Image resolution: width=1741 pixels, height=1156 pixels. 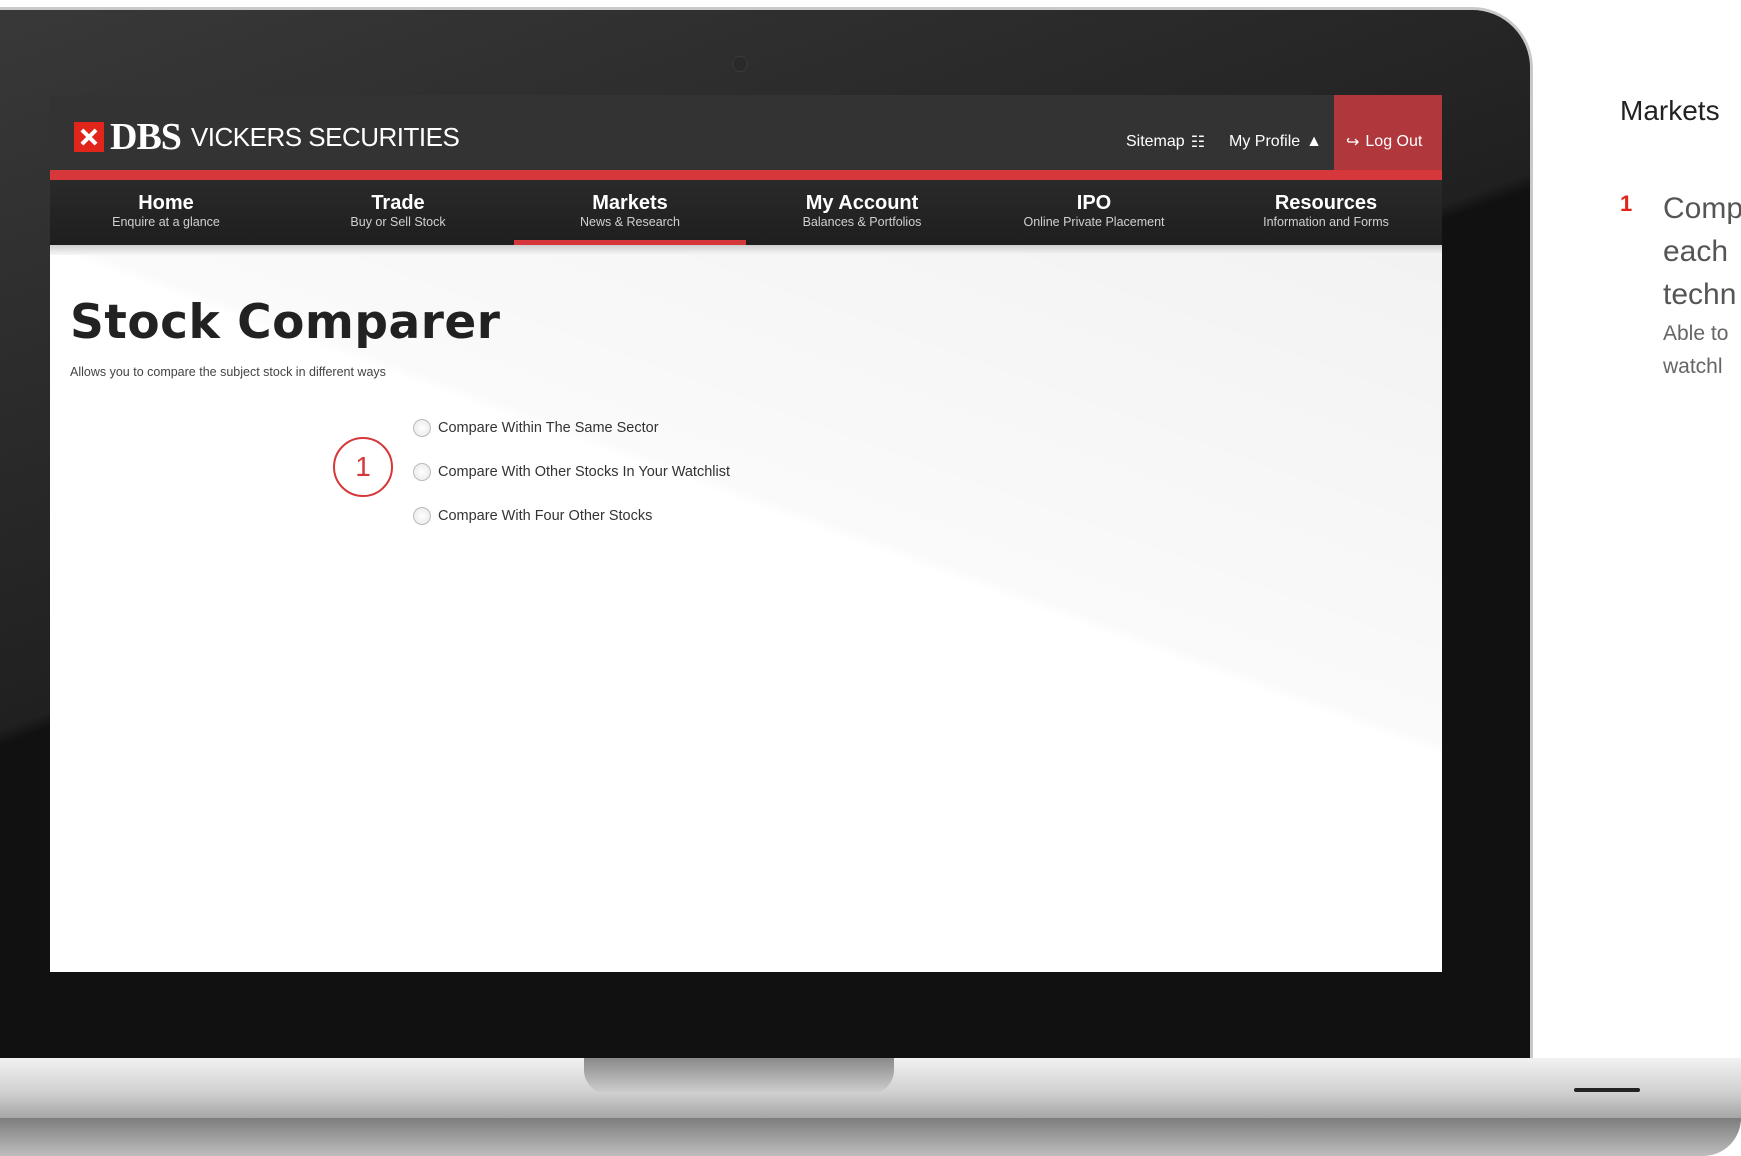 I want to click on option-four-stocks: Compare With Four Other Stocks, so click(x=571, y=516).